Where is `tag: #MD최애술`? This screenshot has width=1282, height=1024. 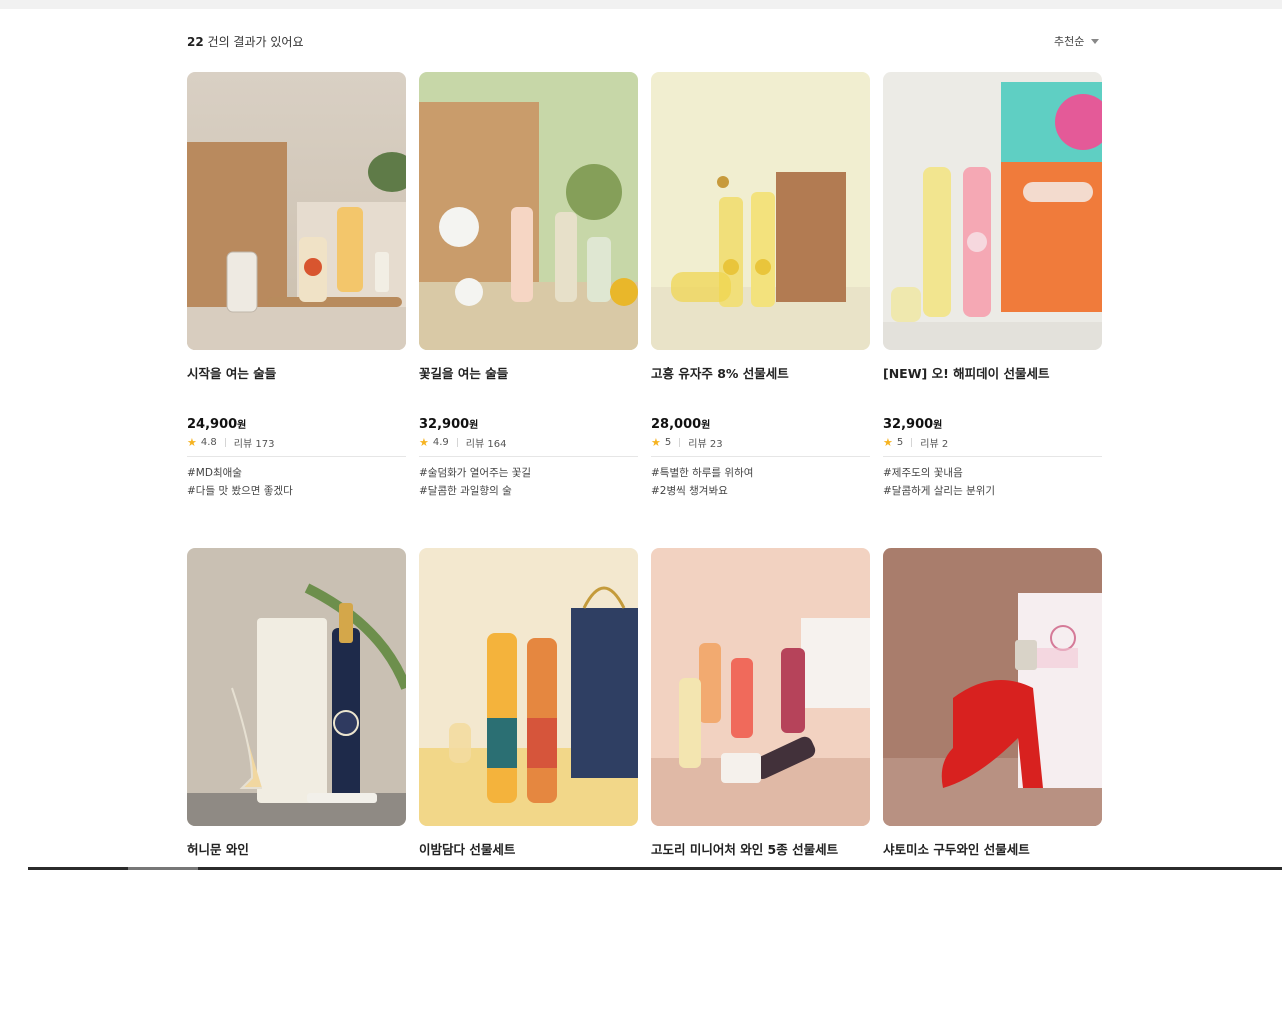 tag: #MD최애술 is located at coordinates (214, 473).